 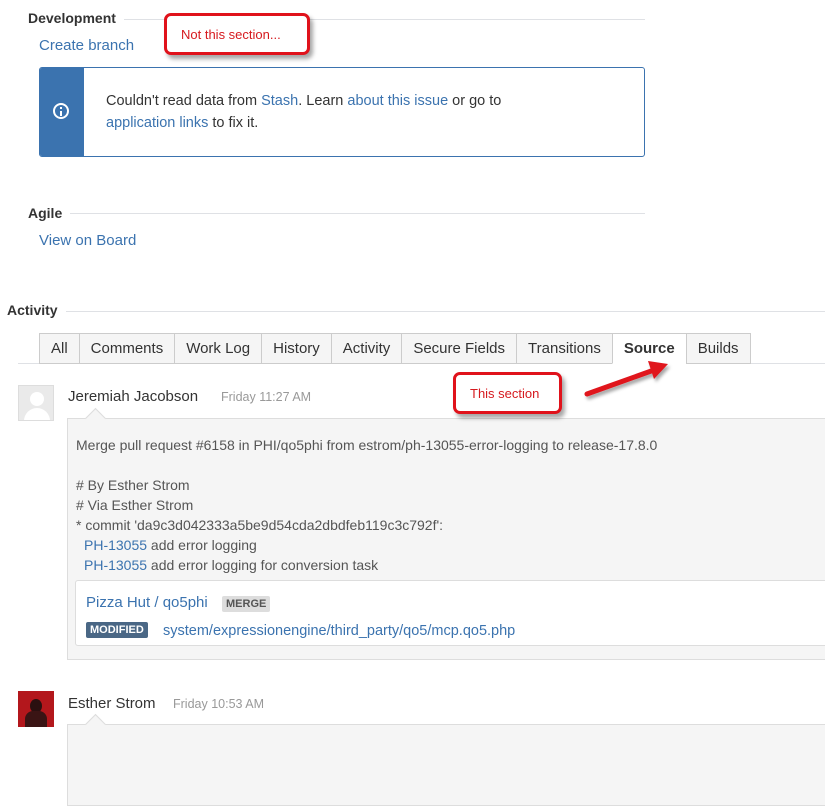 What do you see at coordinates (366, 348) in the screenshot?
I see `tab-activity: Activity` at bounding box center [366, 348].